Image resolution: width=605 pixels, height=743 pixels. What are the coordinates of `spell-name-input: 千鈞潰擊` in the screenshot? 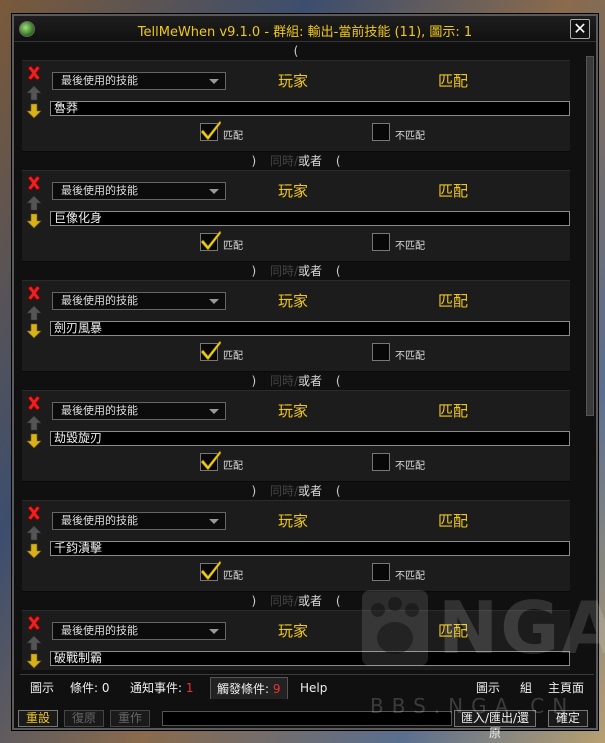 It's located at (310, 548).